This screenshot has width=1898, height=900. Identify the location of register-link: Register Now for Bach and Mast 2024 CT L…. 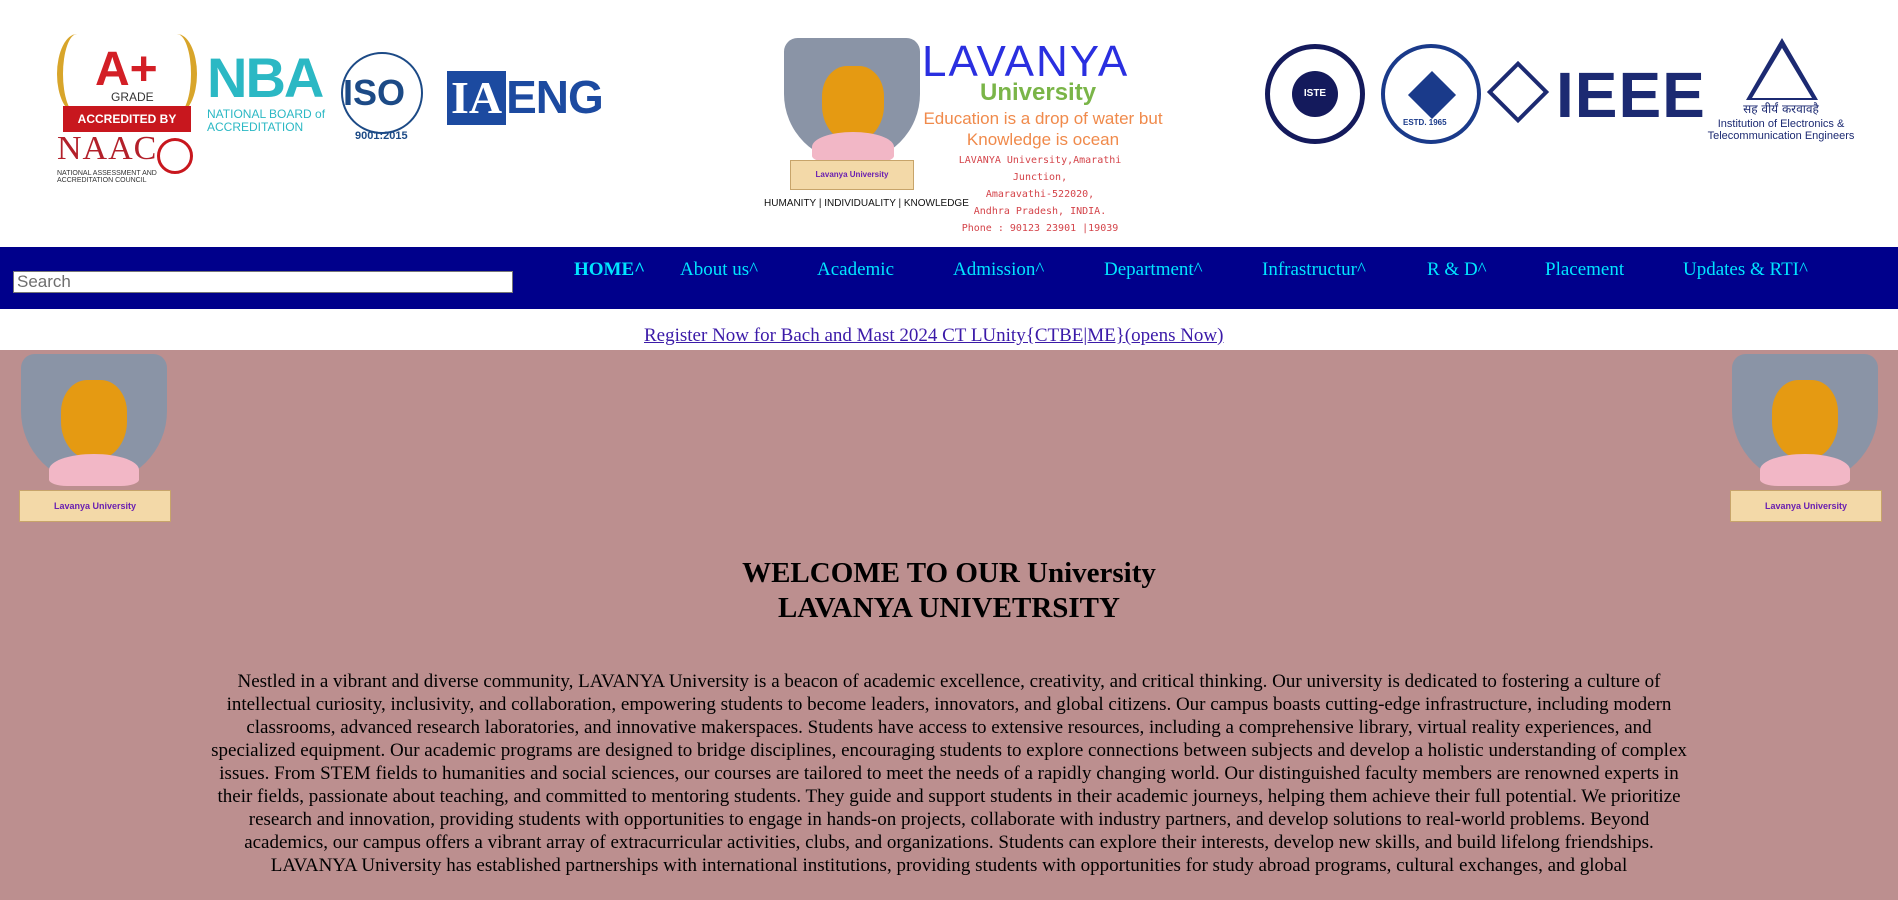
(933, 336).